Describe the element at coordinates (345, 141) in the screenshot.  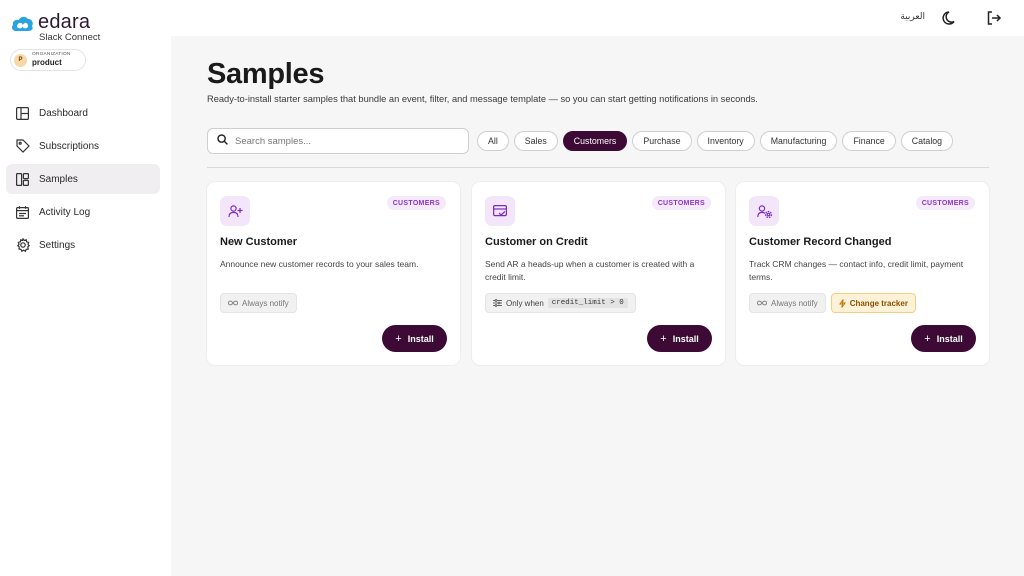
I see `search-input` at that location.